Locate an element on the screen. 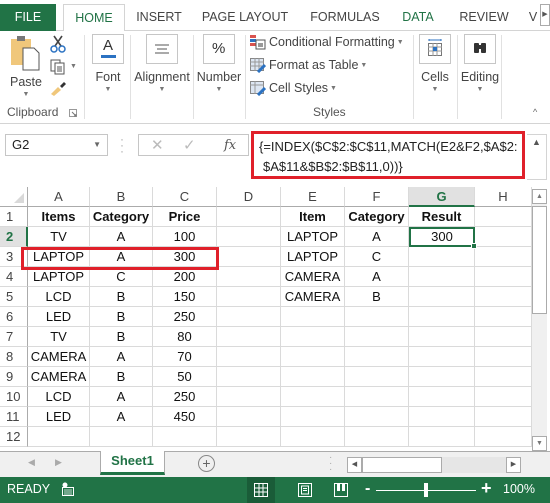 This screenshot has height=503, width=550. cell-G7 is located at coordinates (442, 337).